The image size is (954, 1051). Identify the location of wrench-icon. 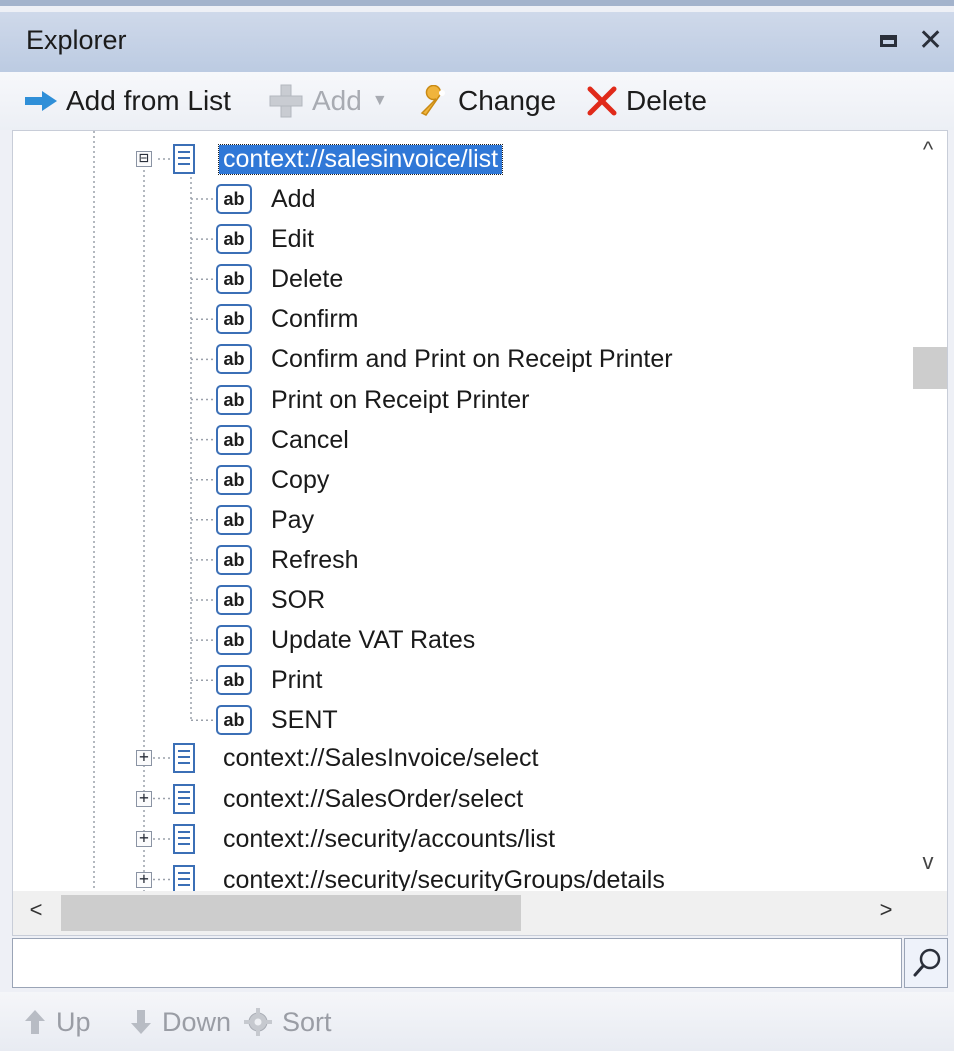
(432, 100).